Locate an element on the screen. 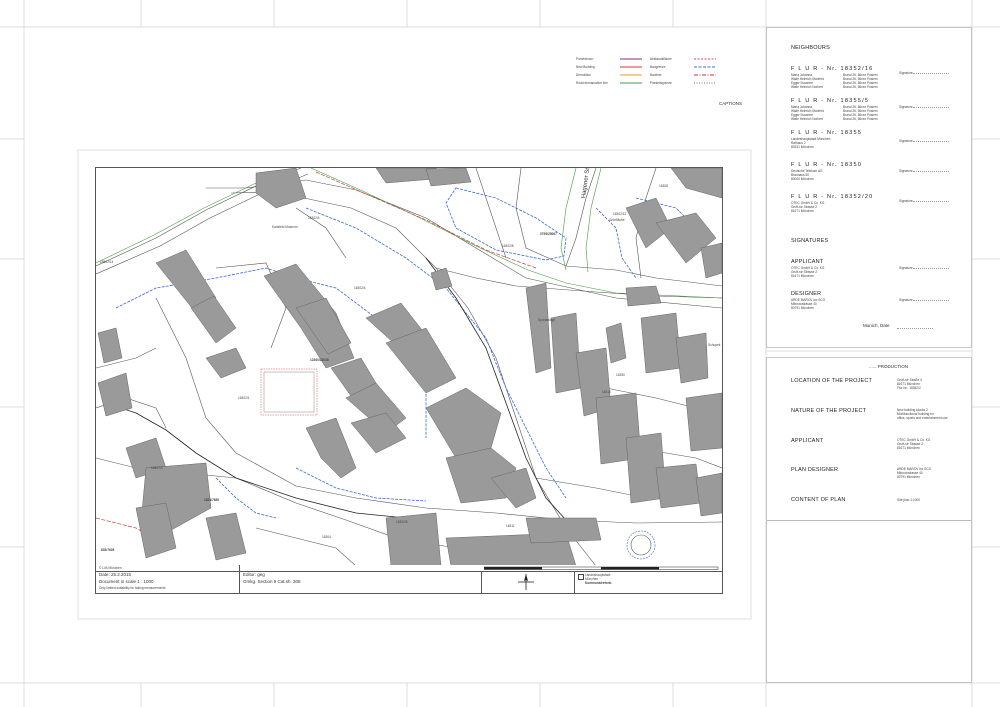 This screenshot has height=707, width=1000. production-row-value: 80791 München is located at coordinates (908, 477).